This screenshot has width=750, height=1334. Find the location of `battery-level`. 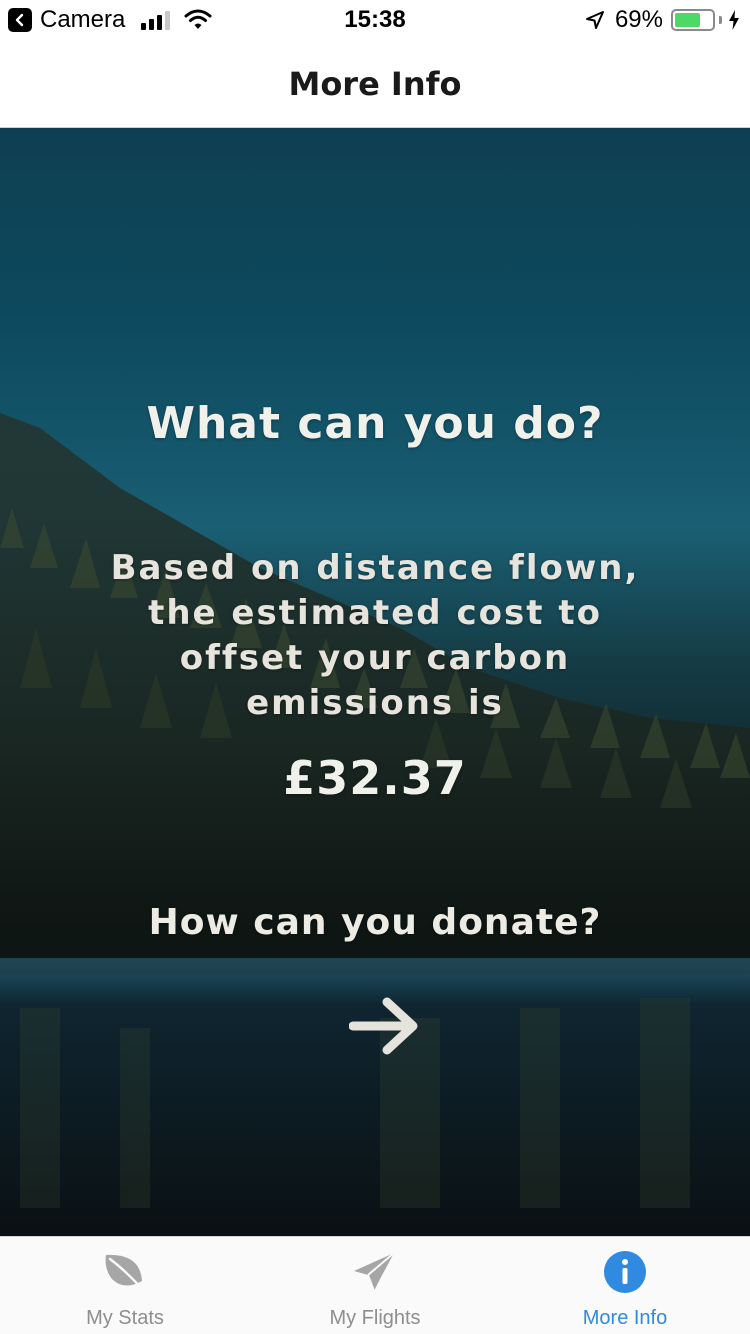

battery-level is located at coordinates (687, 20).